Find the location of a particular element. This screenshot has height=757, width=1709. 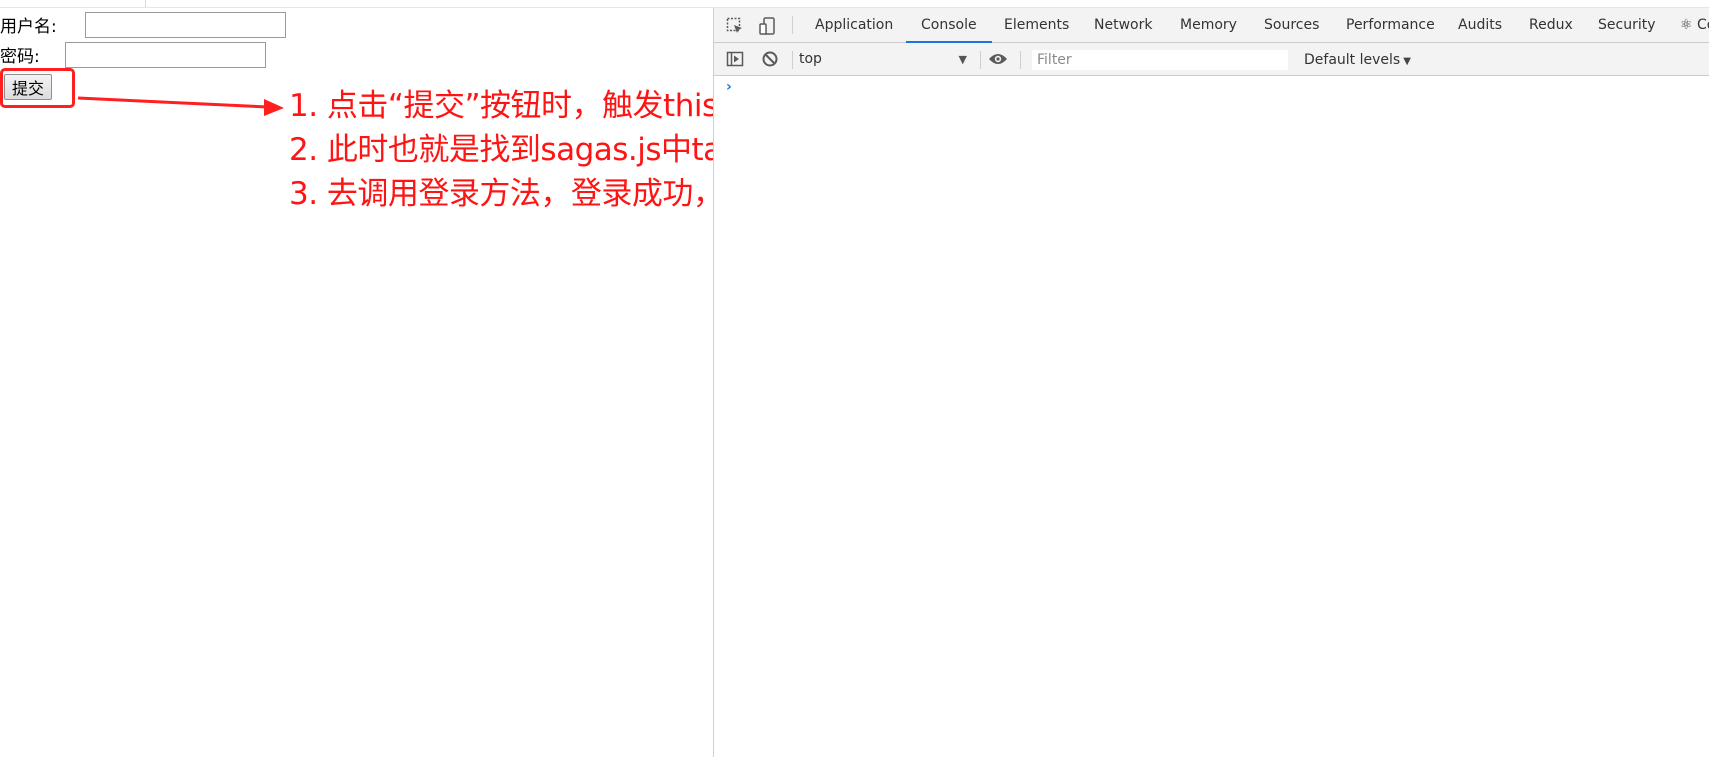

tab-security: Security is located at coordinates (1627, 25).